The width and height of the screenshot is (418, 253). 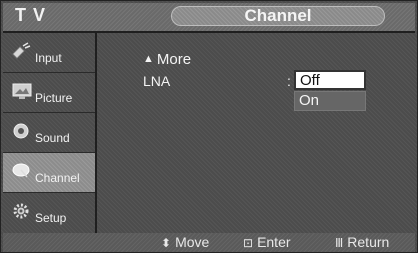 I want to click on return-hint: Ⅲ Return, so click(x=362, y=242).